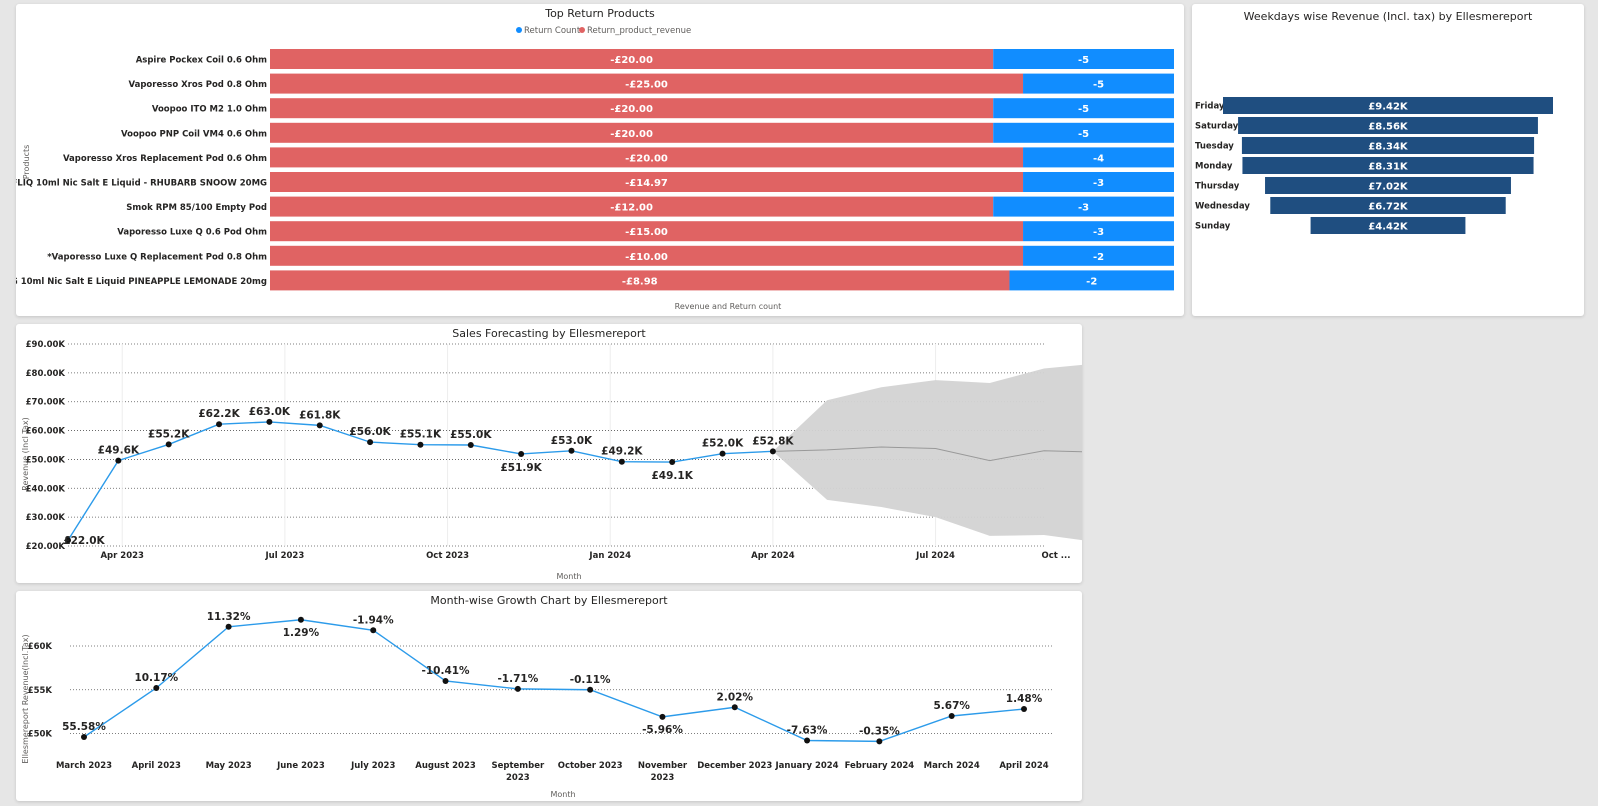 The image size is (1598, 806). I want to click on product-label: Voopoo ITO M2 1.0 Ohm, so click(209, 110).